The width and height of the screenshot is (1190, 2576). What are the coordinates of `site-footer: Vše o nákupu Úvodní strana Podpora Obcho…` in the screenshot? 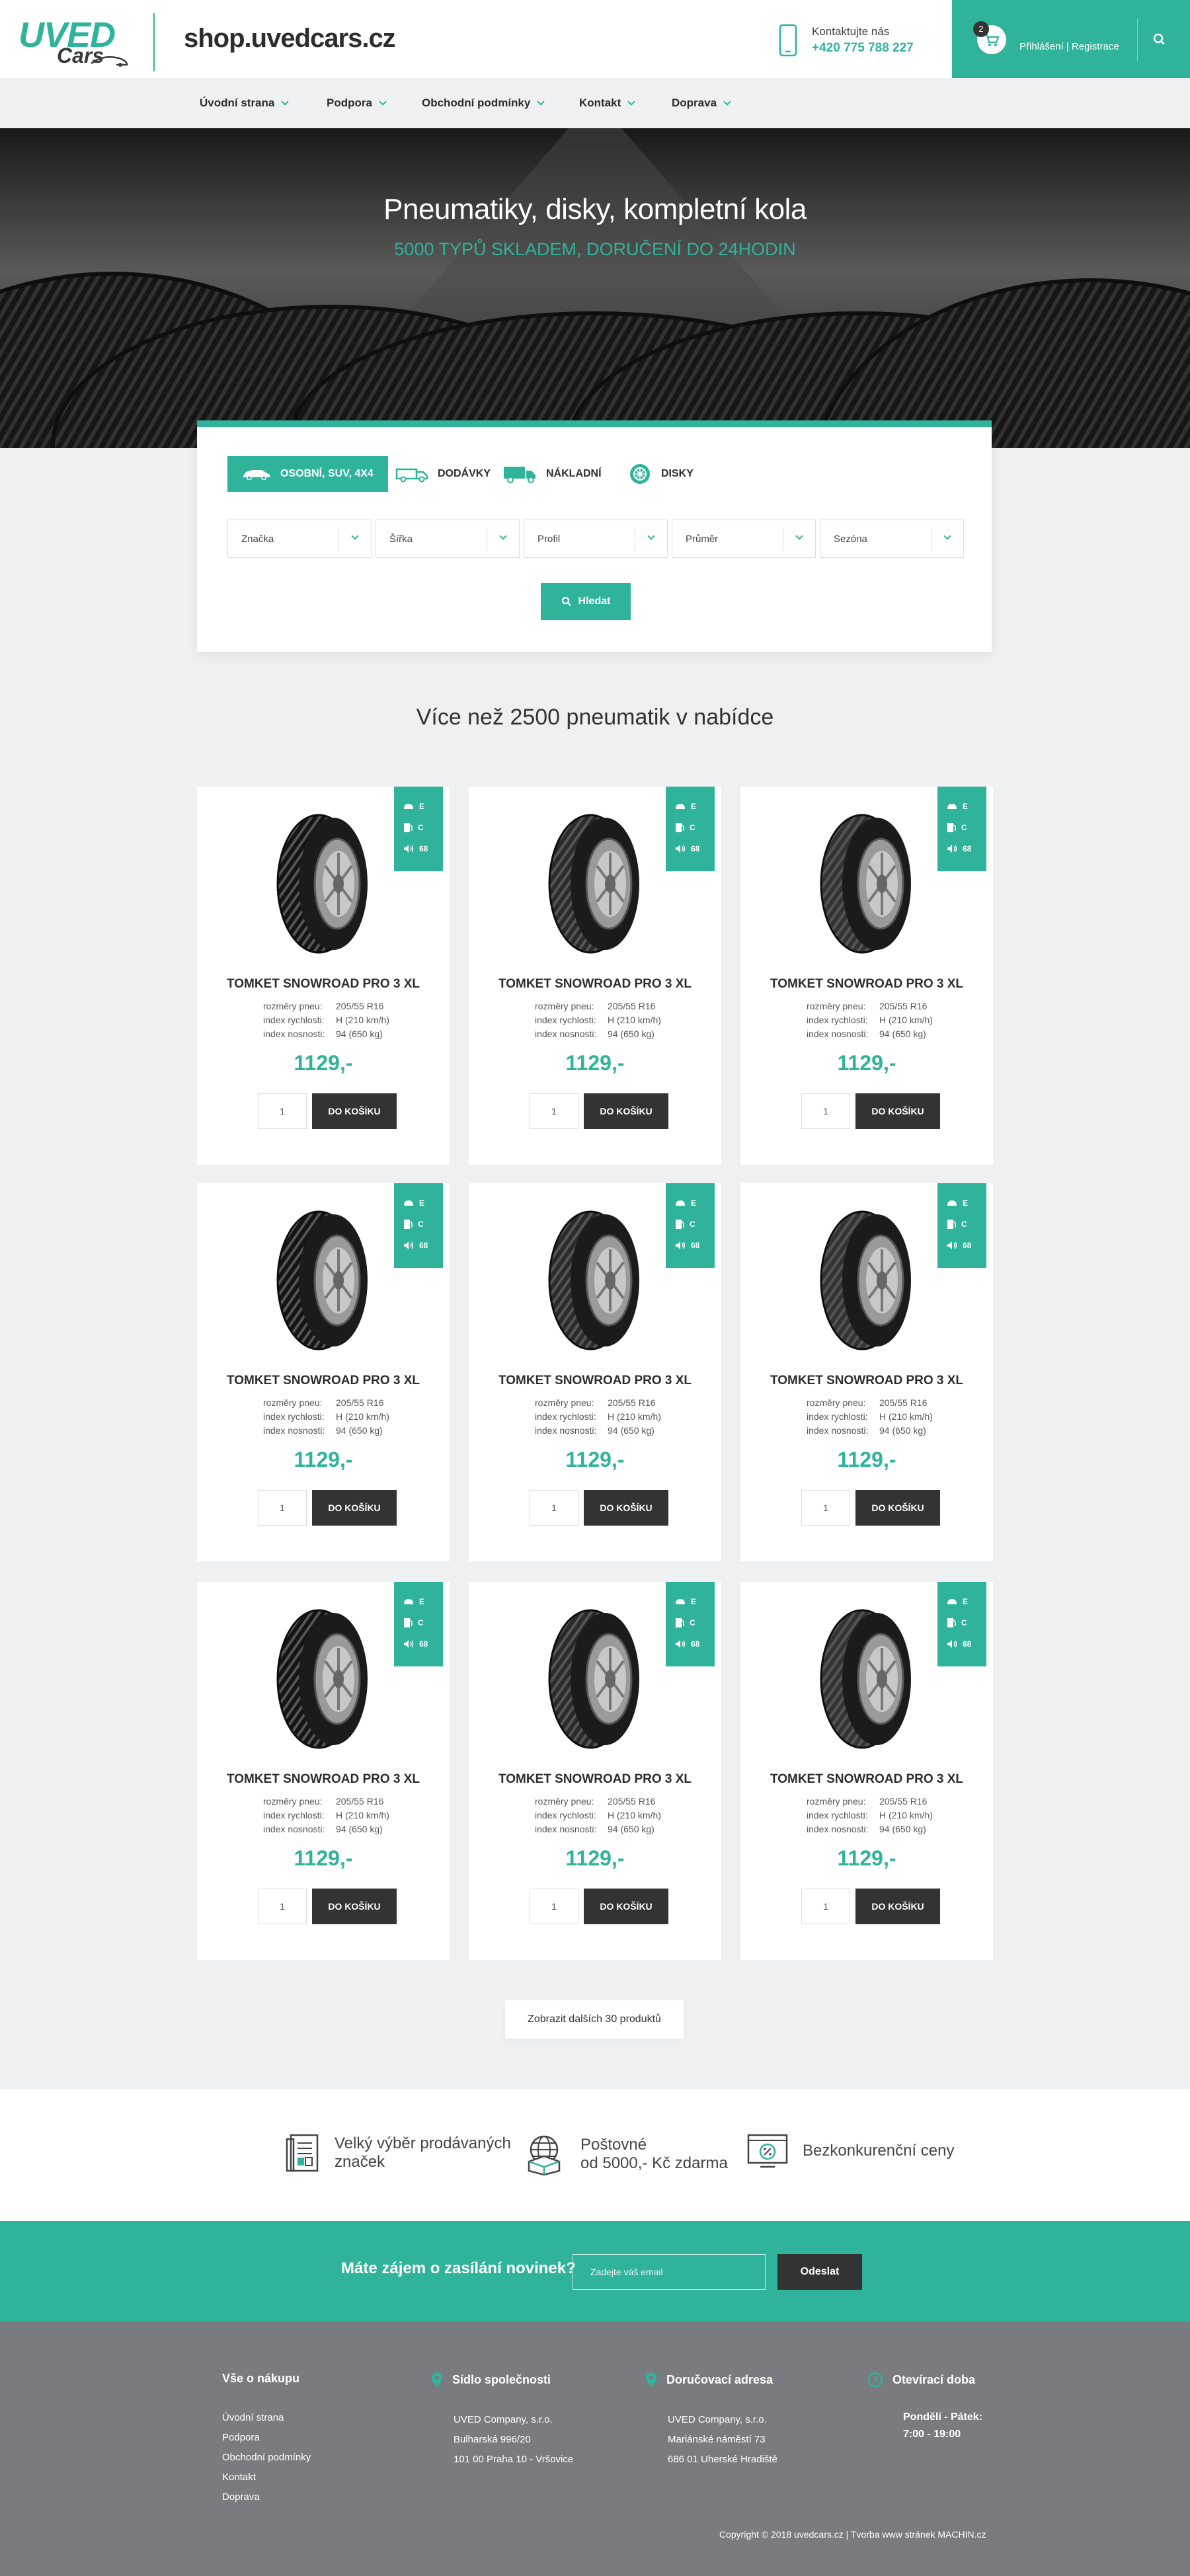 It's located at (595, 2449).